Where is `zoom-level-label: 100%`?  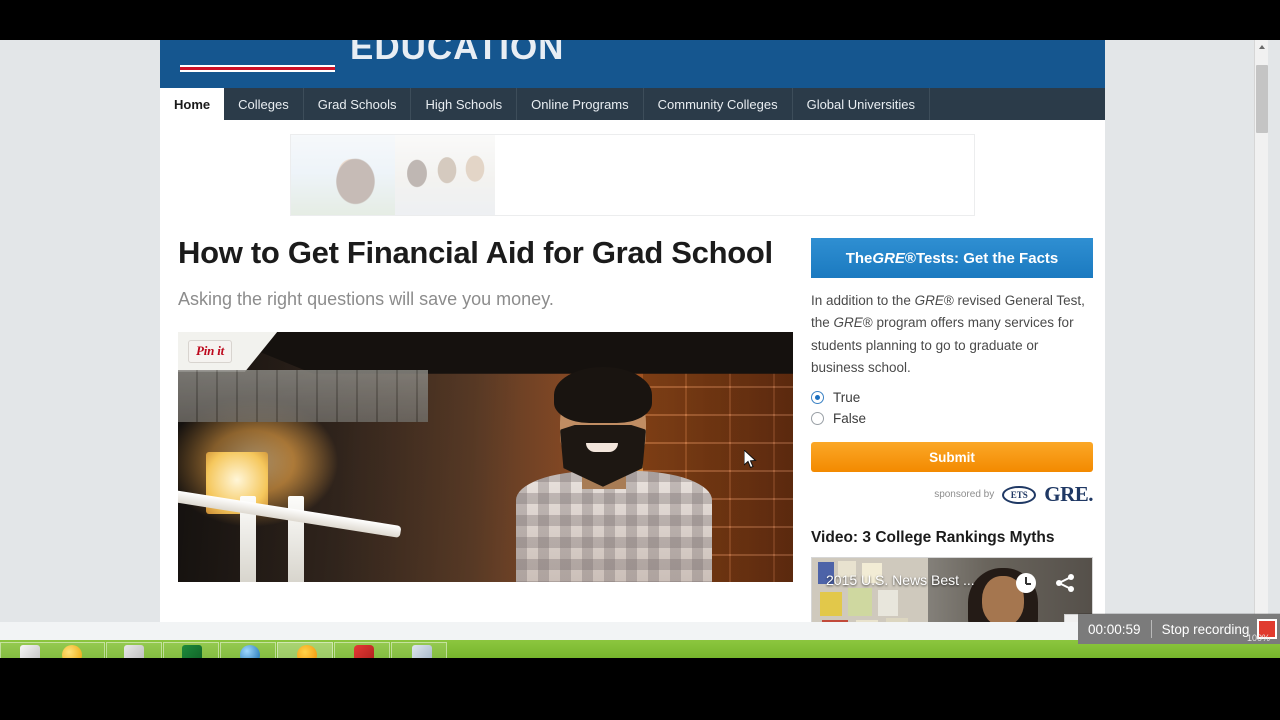 zoom-level-label: 100% is located at coordinates (1258, 638).